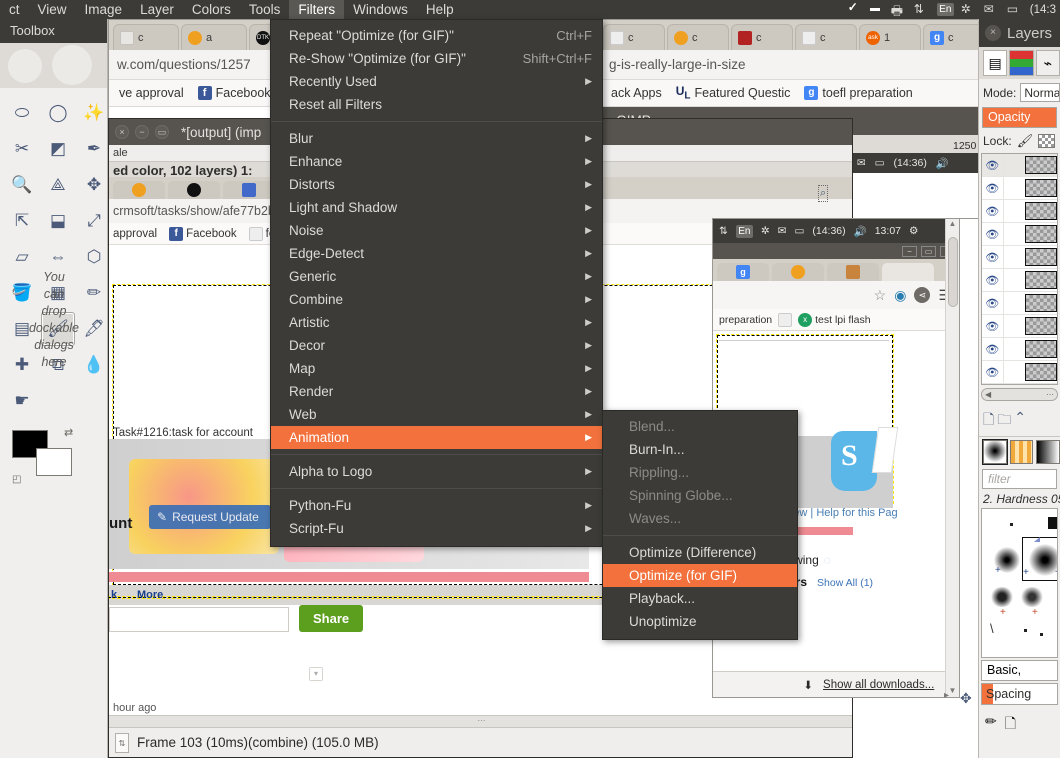 The height and width of the screenshot is (758, 1060). What do you see at coordinates (436, 368) in the screenshot?
I see `menu-item-map: Map ▶` at bounding box center [436, 368].